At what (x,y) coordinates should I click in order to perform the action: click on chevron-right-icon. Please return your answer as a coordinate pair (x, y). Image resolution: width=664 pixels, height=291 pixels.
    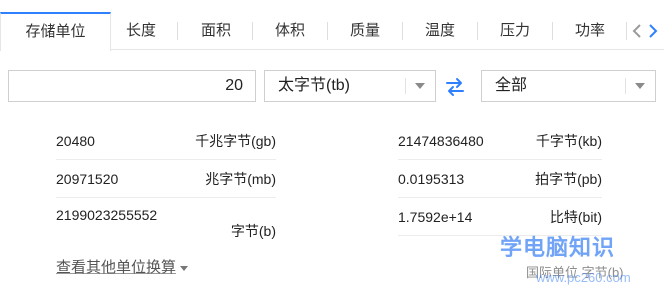
    Looking at the image, I should click on (653, 31).